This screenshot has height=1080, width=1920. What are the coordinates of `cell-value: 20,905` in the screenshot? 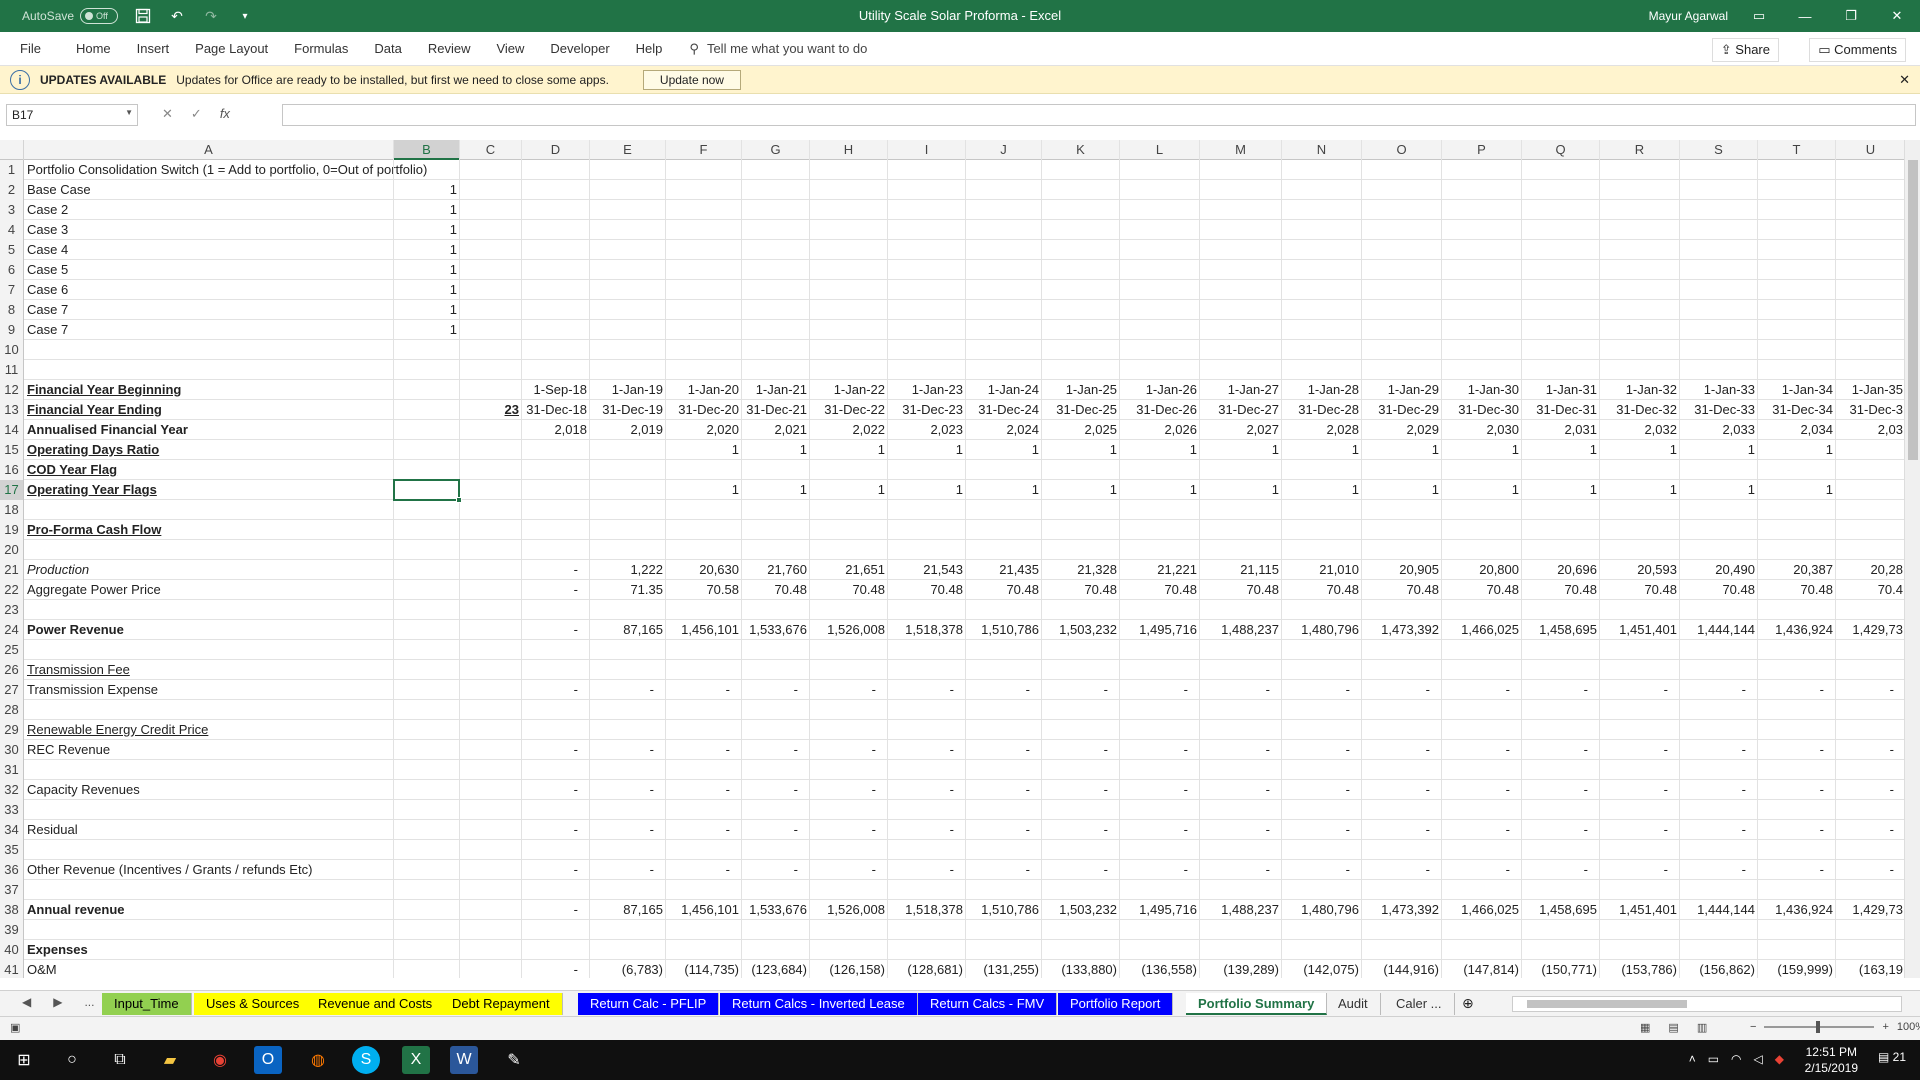 It's located at (1402, 570).